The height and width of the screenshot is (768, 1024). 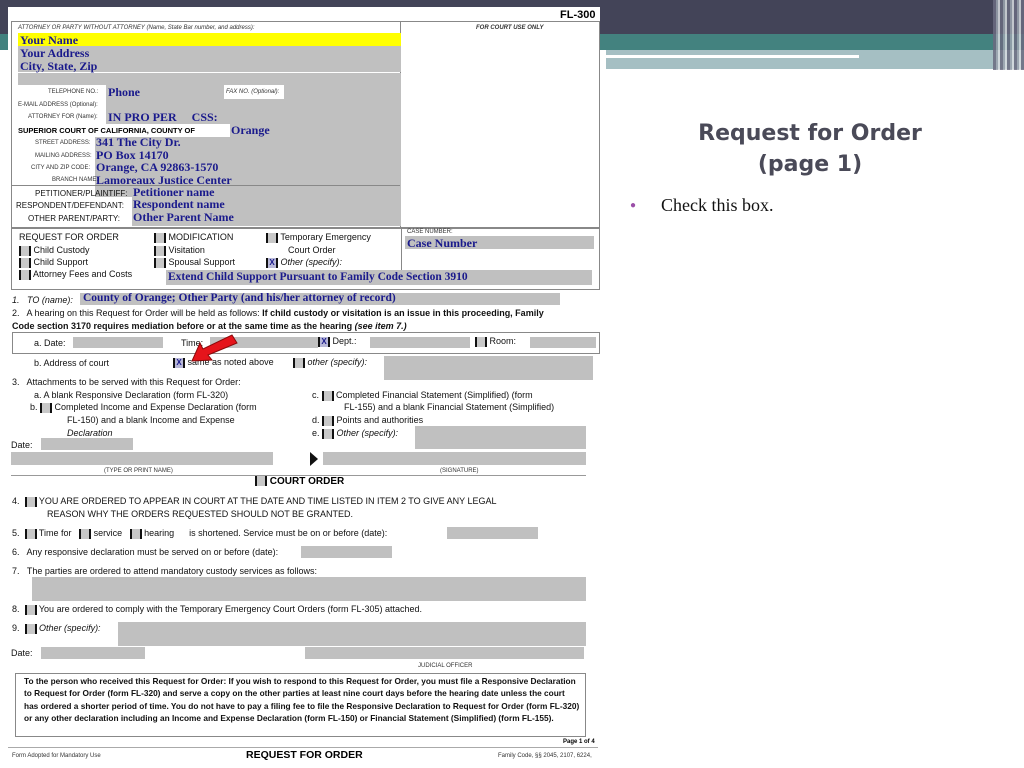 What do you see at coordinates (342, 92) in the screenshot?
I see `fax-field` at bounding box center [342, 92].